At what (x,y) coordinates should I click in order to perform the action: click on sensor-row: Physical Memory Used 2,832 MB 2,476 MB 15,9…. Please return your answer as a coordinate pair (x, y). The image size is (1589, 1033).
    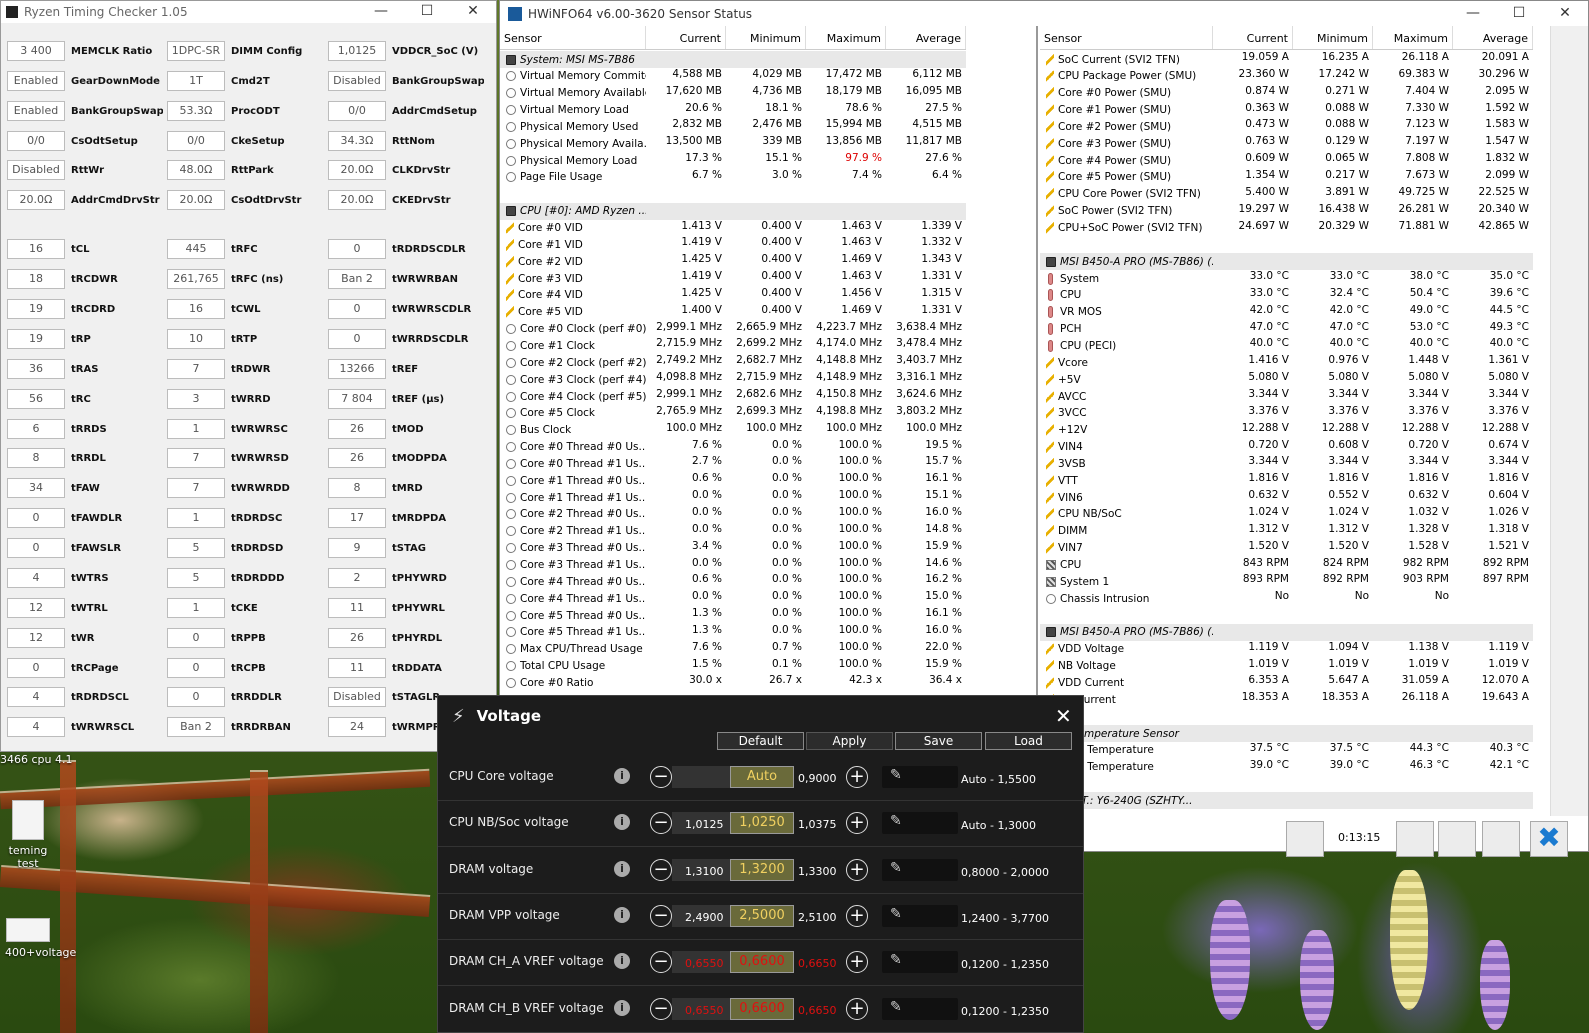
    Looking at the image, I should click on (733, 126).